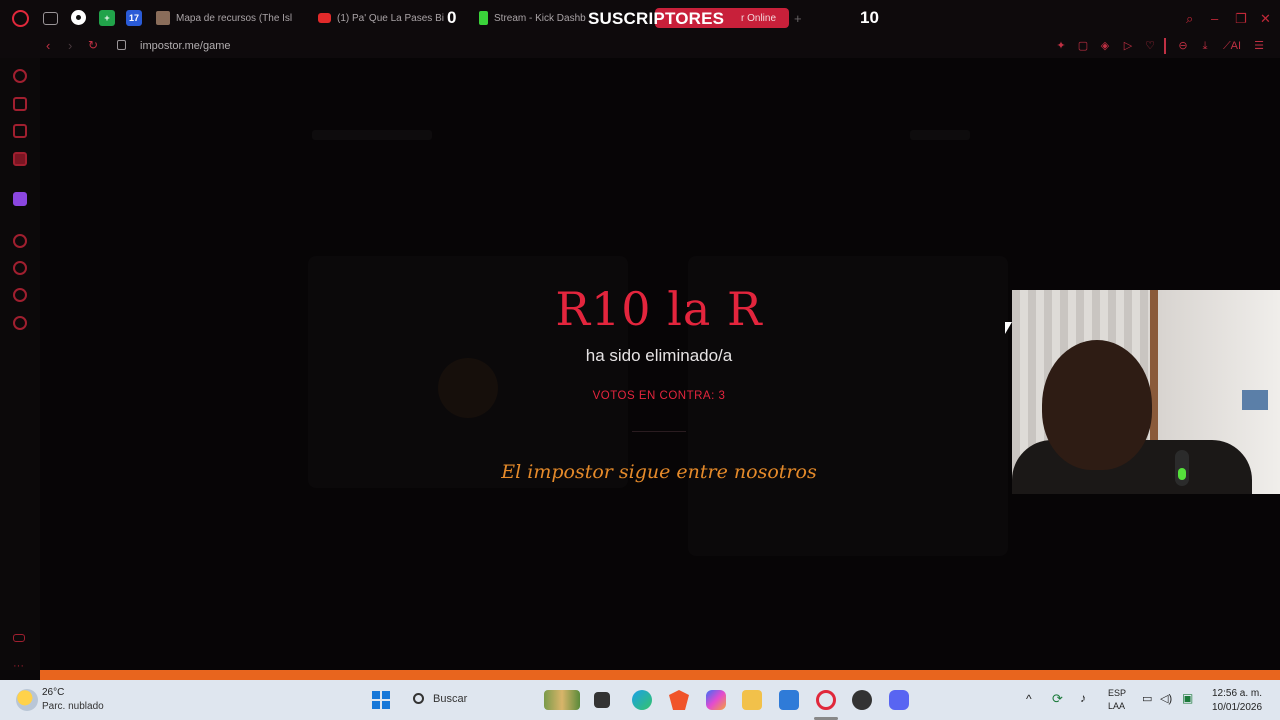 Image resolution: width=1280 pixels, height=720 pixels. Describe the element at coordinates (18, 666) in the screenshot. I see `sidebar-more-icon: ···` at that location.